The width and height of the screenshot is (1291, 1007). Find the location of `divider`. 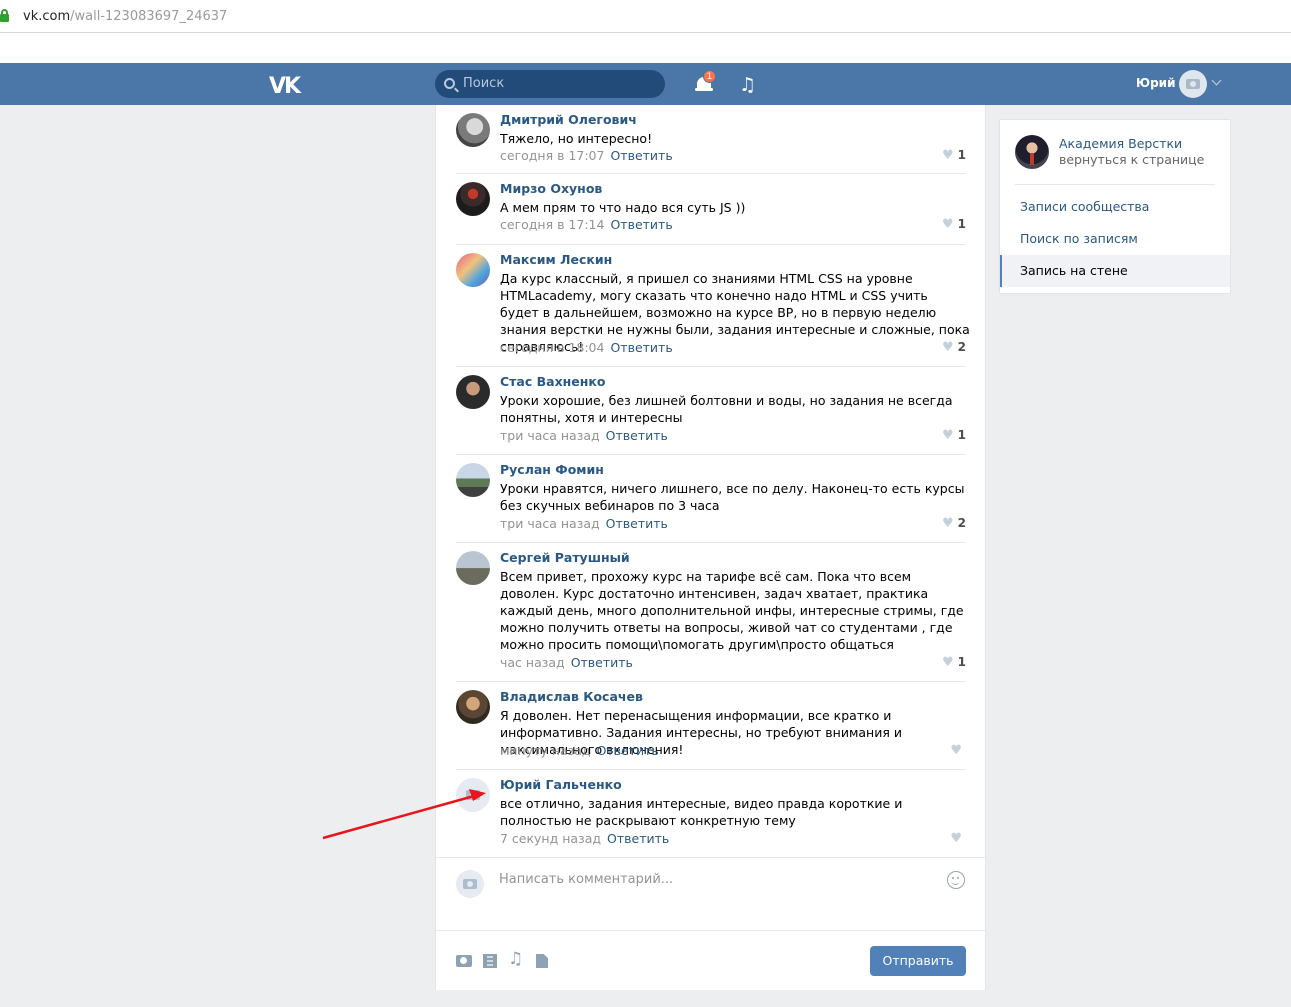

divider is located at coordinates (1115, 184).